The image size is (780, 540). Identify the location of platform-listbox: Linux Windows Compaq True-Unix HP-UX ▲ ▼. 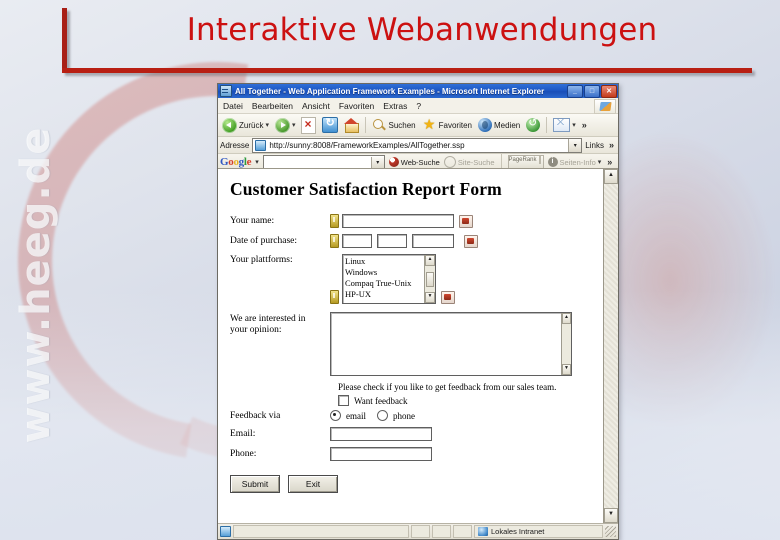
(389, 279).